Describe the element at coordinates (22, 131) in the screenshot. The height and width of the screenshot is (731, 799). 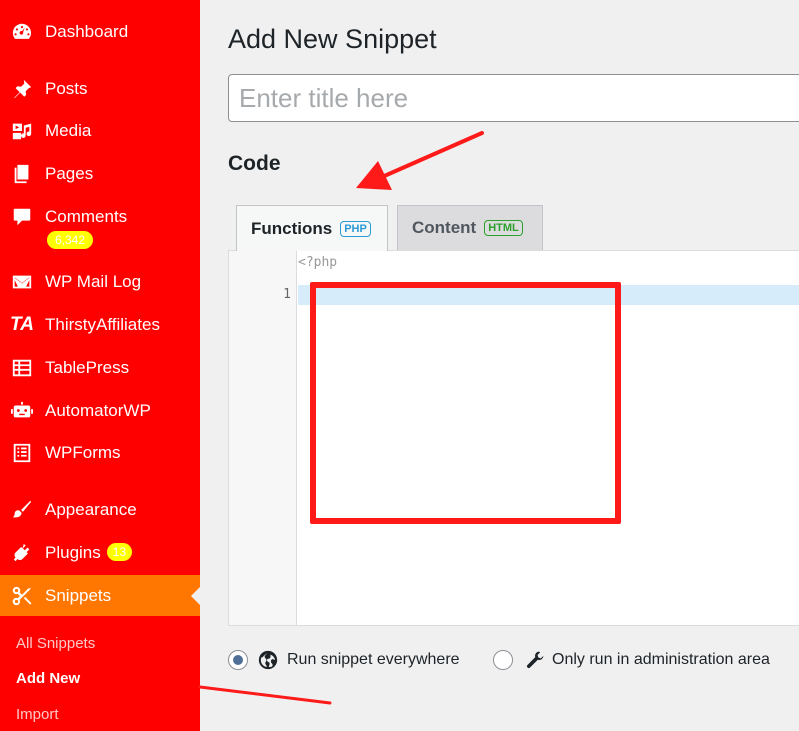
I see `media-icon` at that location.